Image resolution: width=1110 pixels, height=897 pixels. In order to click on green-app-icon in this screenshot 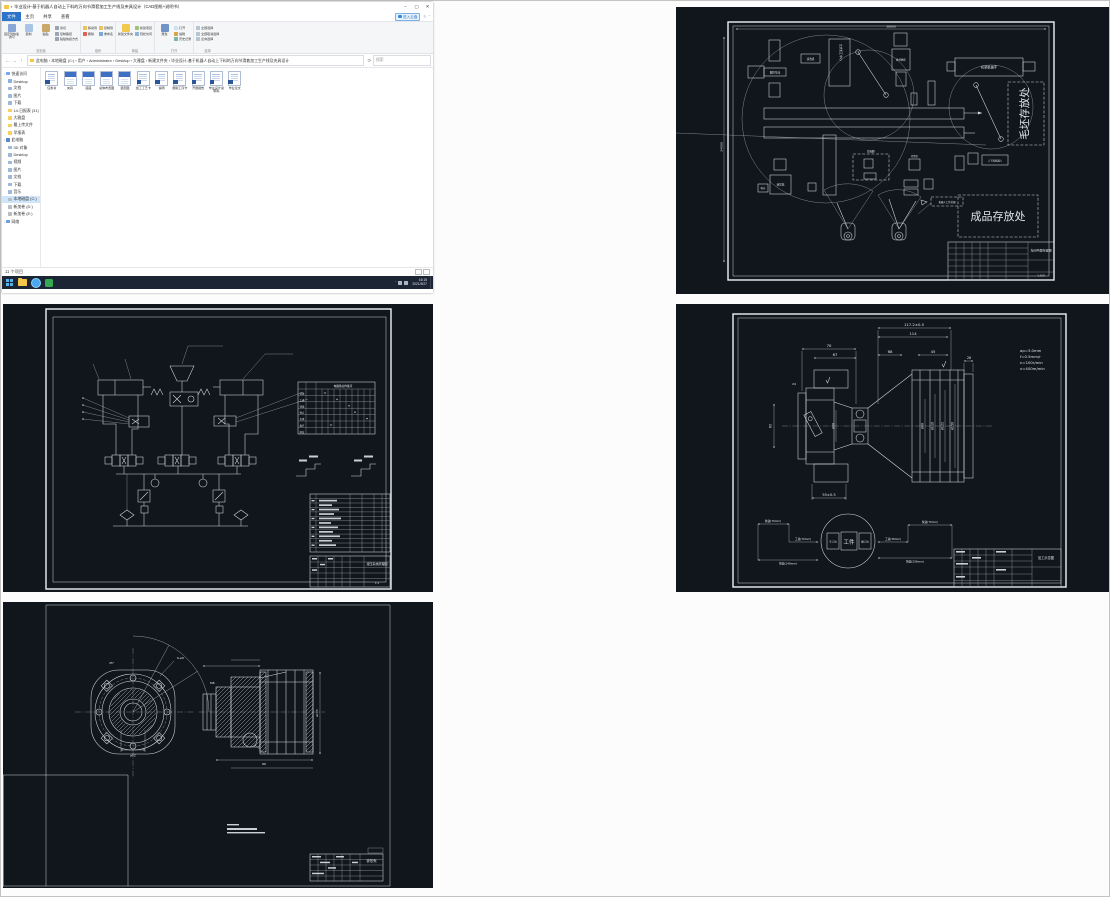, I will do `click(48, 282)`.